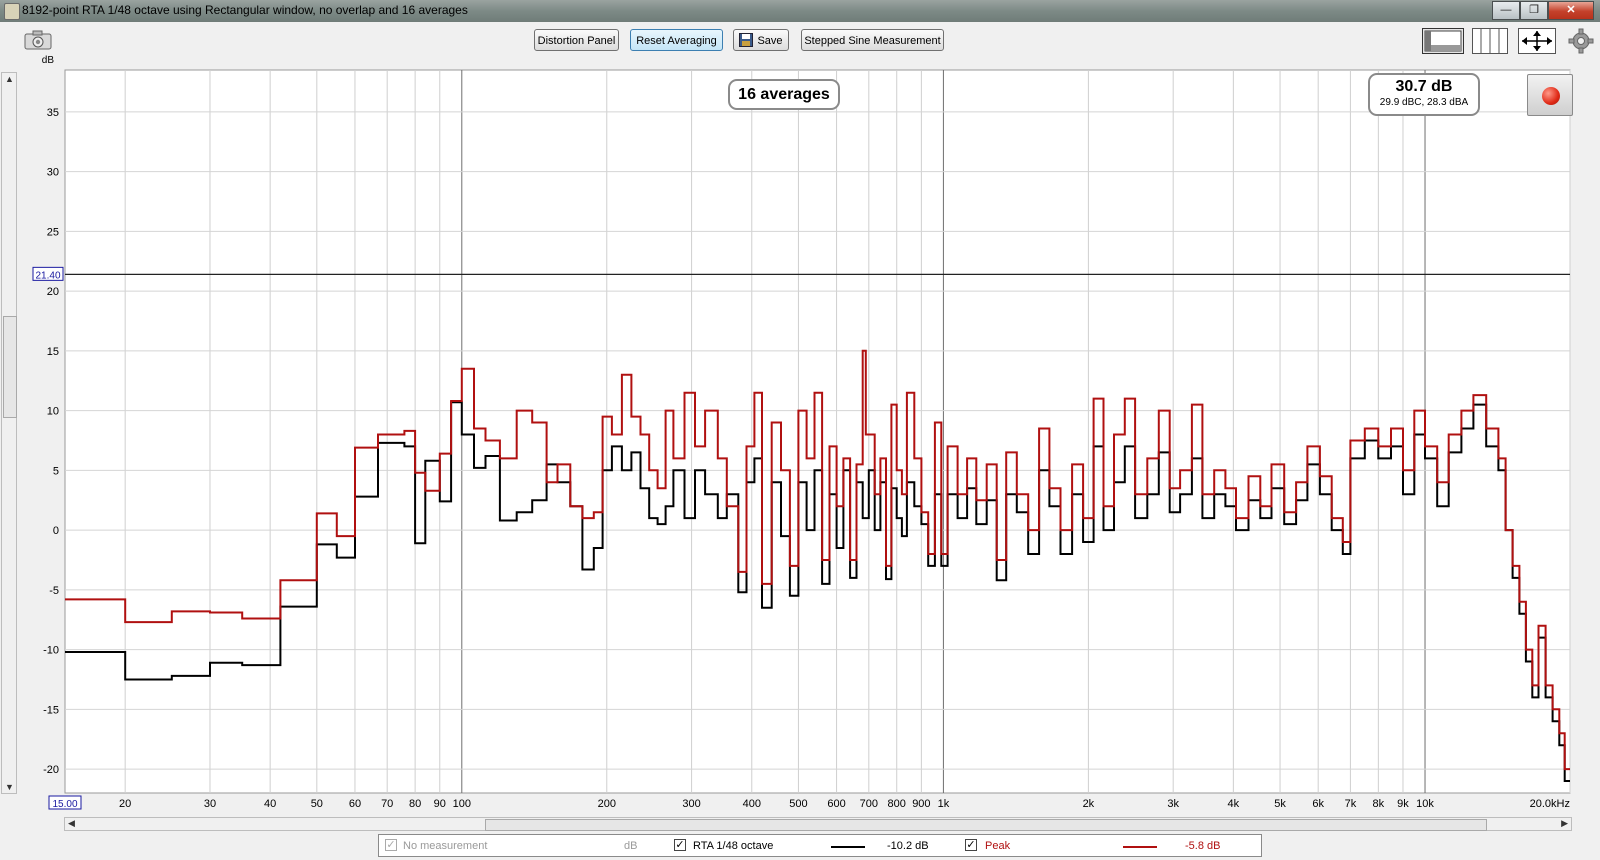 The height and width of the screenshot is (860, 1600). What do you see at coordinates (1564, 823) in the screenshot?
I see `scroll-right-icon: ▶` at bounding box center [1564, 823].